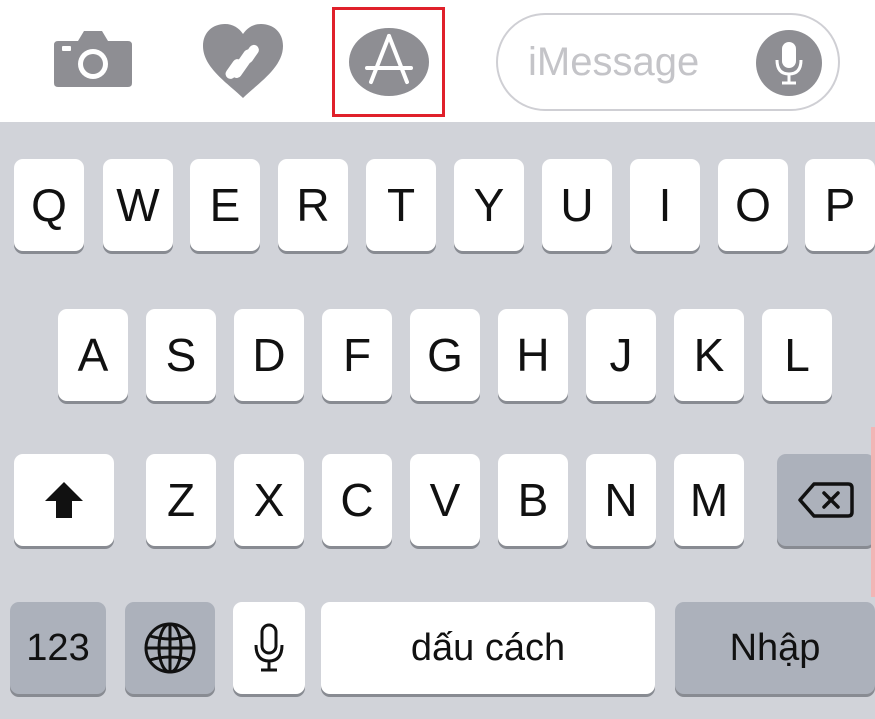 The width and height of the screenshot is (875, 719). What do you see at coordinates (775, 648) in the screenshot?
I see `return-key: Nhập` at bounding box center [775, 648].